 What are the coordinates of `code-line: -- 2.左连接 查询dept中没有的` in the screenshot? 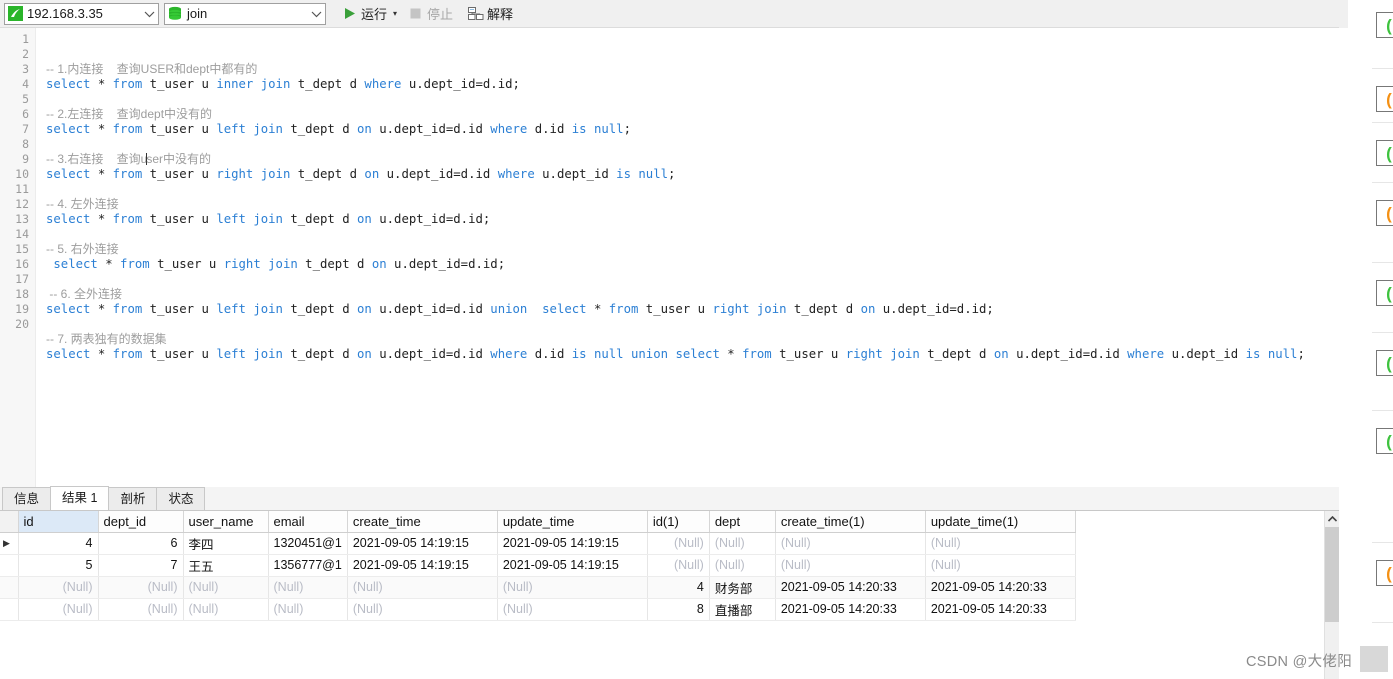 It's located at (687, 114).